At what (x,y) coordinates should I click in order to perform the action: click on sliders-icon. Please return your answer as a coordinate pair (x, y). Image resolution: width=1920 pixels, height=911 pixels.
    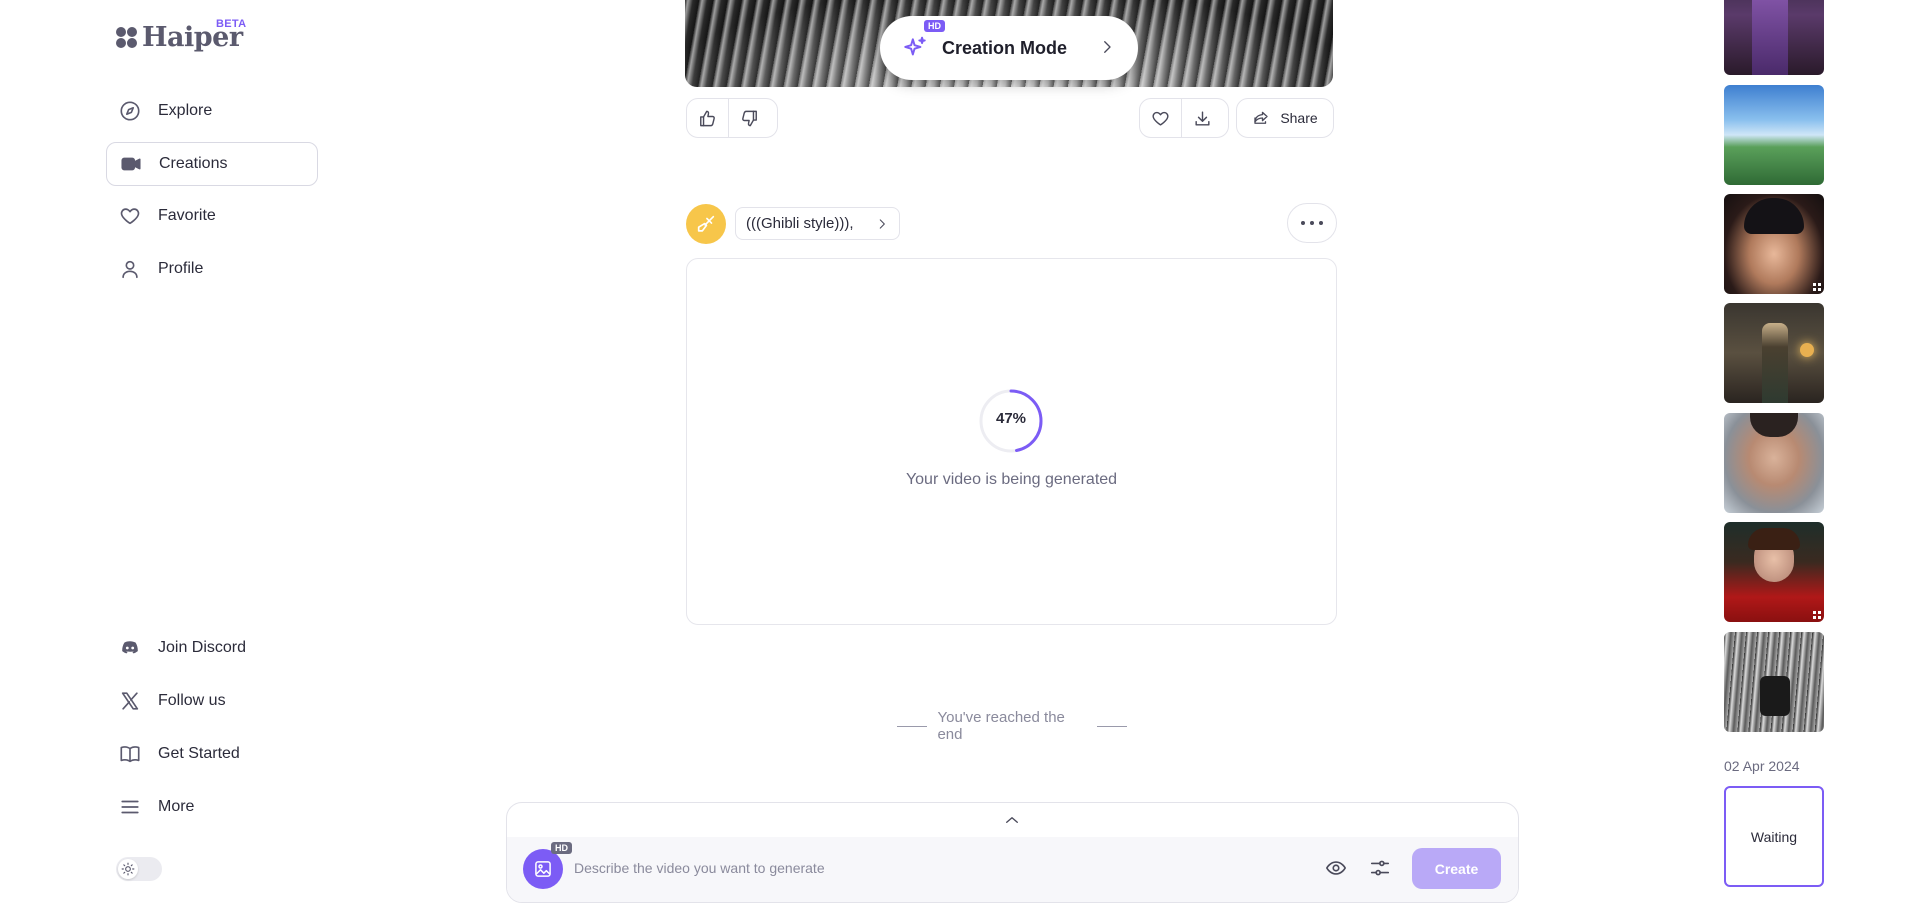
    Looking at the image, I should click on (1380, 868).